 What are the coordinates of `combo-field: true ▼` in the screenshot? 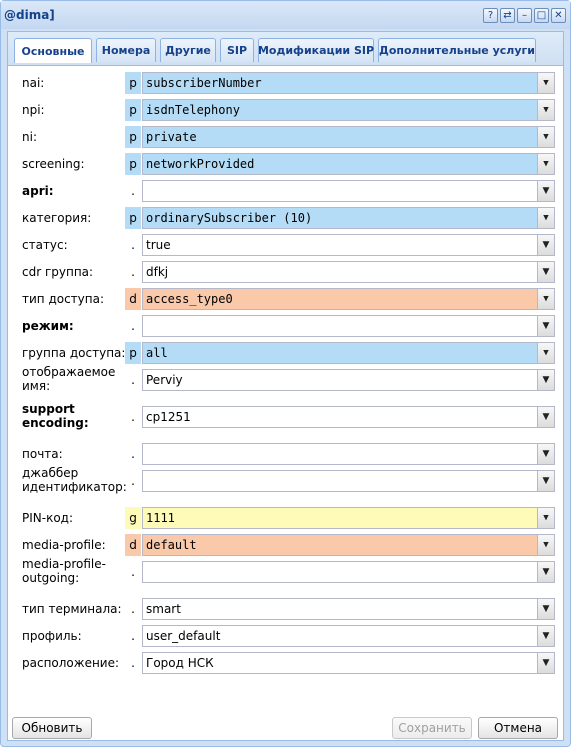 It's located at (348, 245).